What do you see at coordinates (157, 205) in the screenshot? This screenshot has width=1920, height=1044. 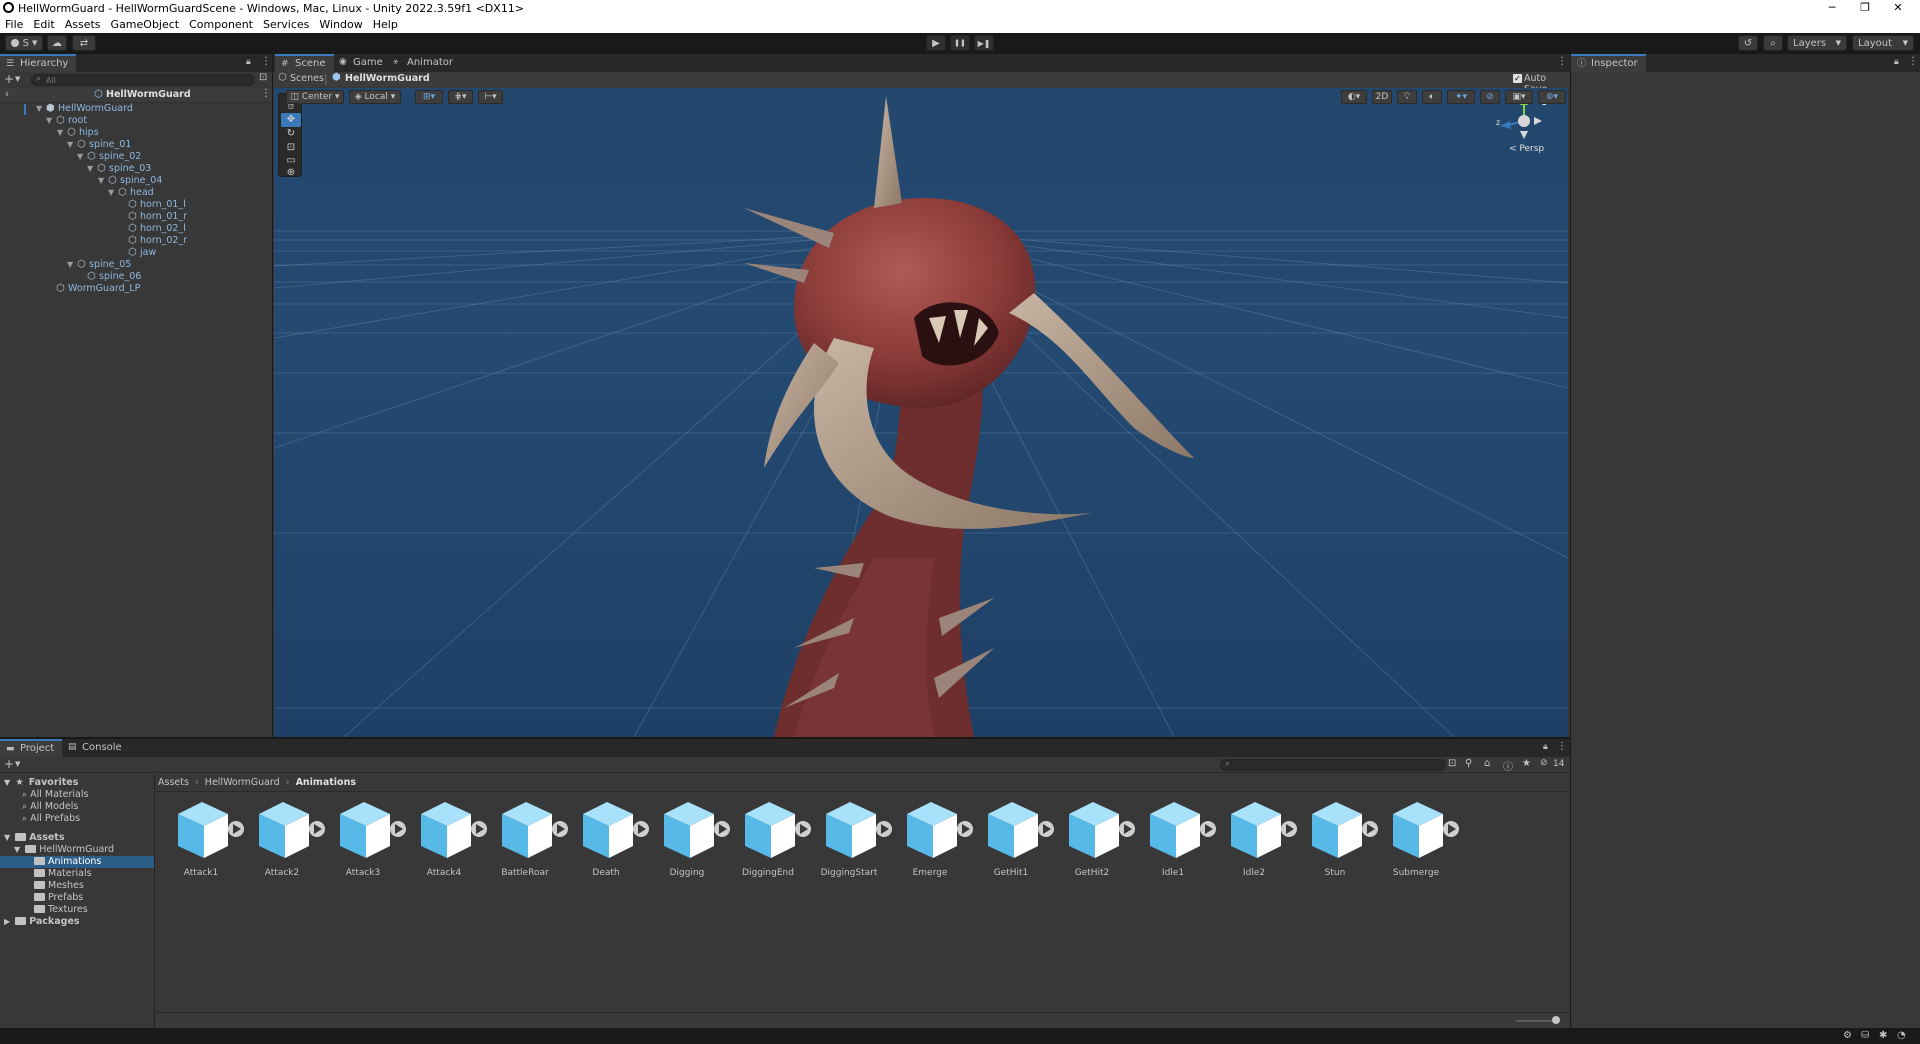 I see `tree-item: ⬡ horn_01_l` at bounding box center [157, 205].